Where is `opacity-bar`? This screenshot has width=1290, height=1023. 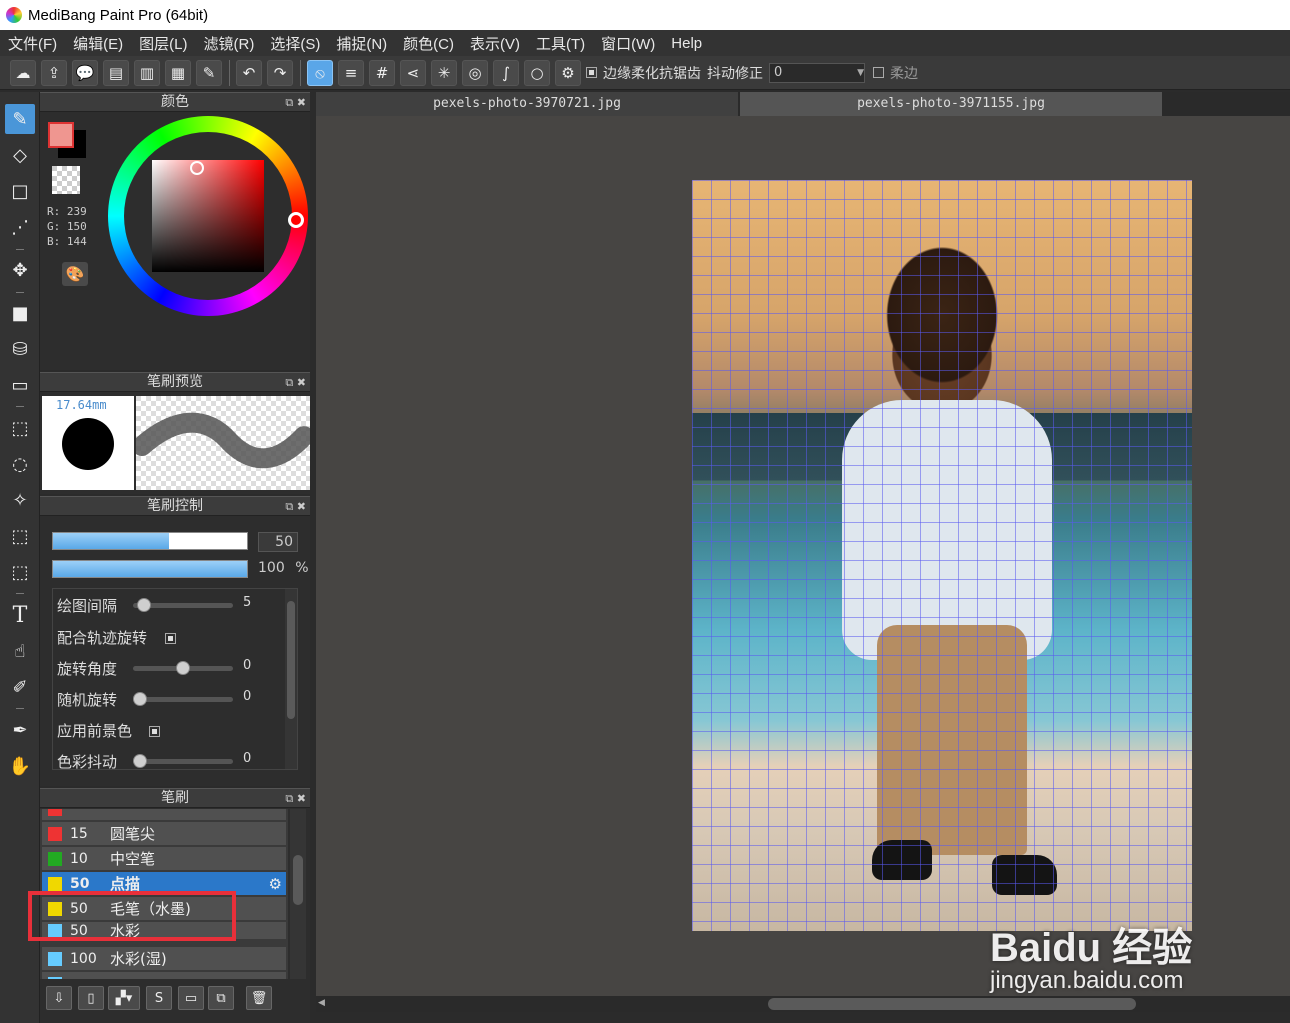 opacity-bar is located at coordinates (150, 569).